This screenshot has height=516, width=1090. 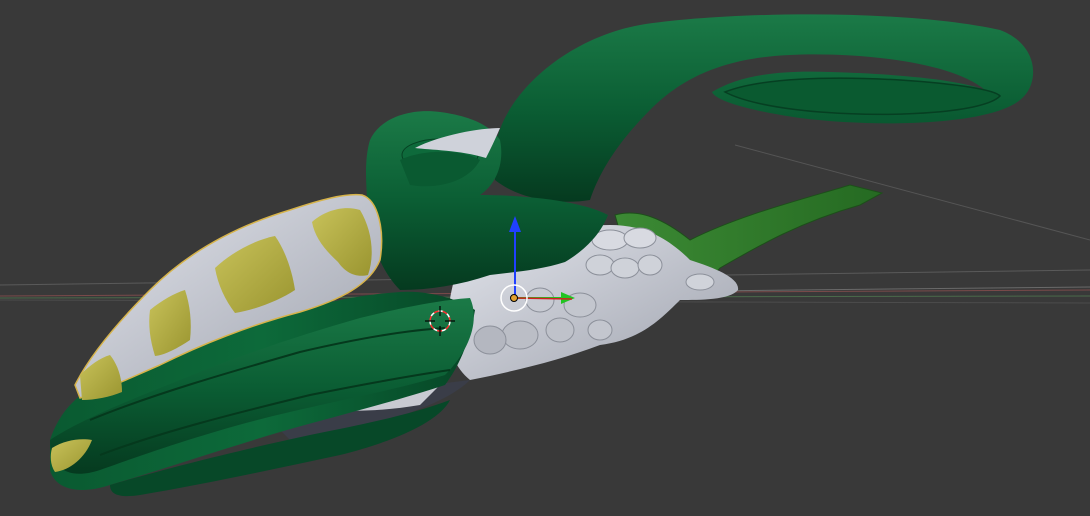 I want to click on gizmo-x-axis, so click(x=543, y=298).